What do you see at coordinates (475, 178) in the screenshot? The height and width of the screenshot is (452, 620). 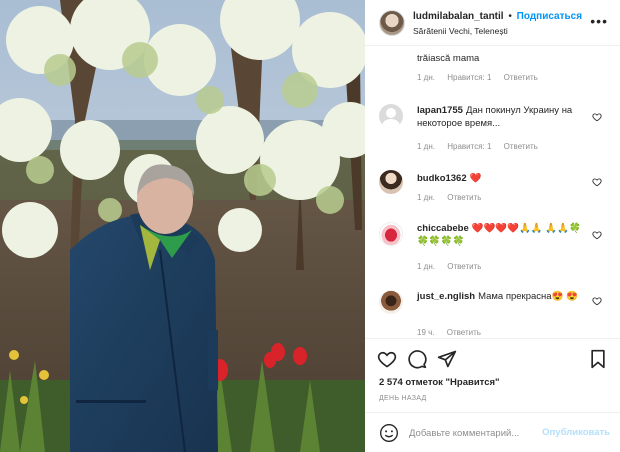 I see `comment-body: ❤️` at bounding box center [475, 178].